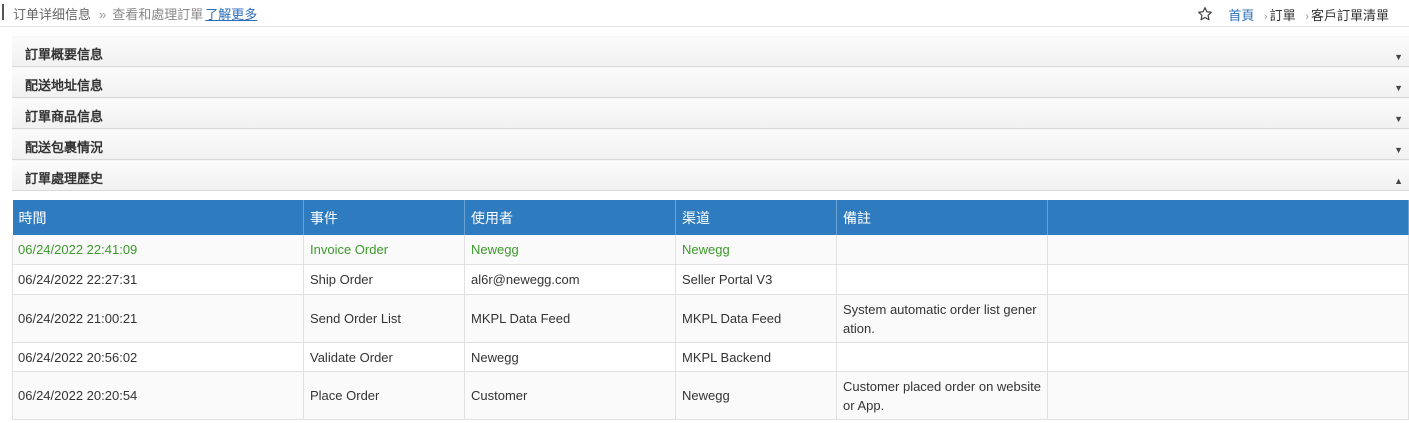 The height and width of the screenshot is (423, 1409). What do you see at coordinates (64, 85) in the screenshot?
I see `panel-label: 配送地址信息` at bounding box center [64, 85].